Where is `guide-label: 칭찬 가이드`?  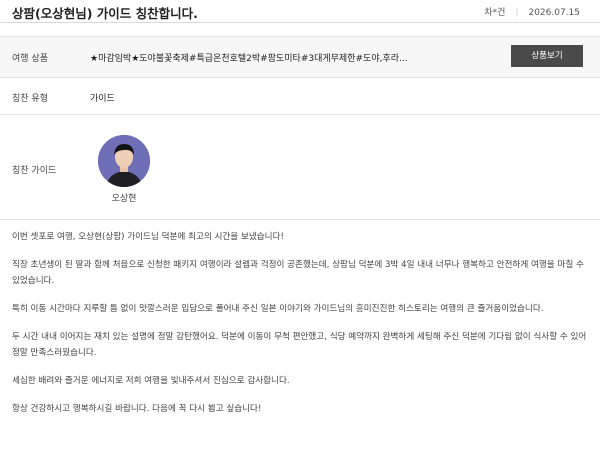 guide-label: 칭찬 가이드 is located at coordinates (34, 171).